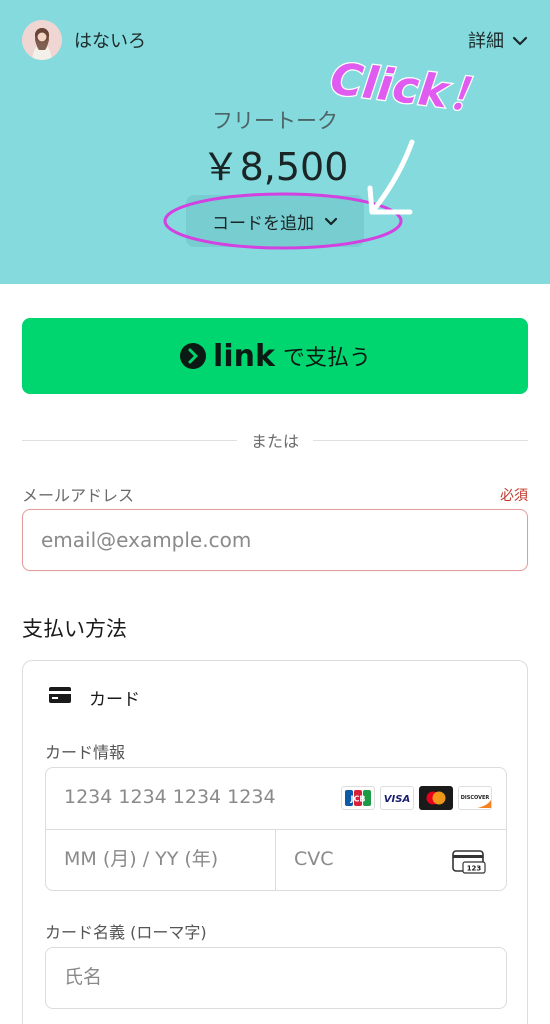  I want to click on or-label: または, so click(275, 441).